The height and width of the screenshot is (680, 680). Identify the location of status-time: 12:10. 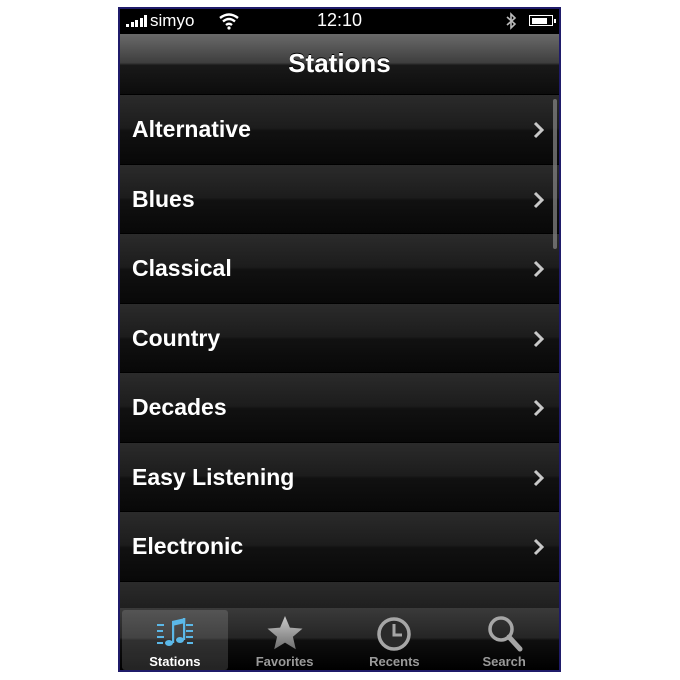
(339, 20).